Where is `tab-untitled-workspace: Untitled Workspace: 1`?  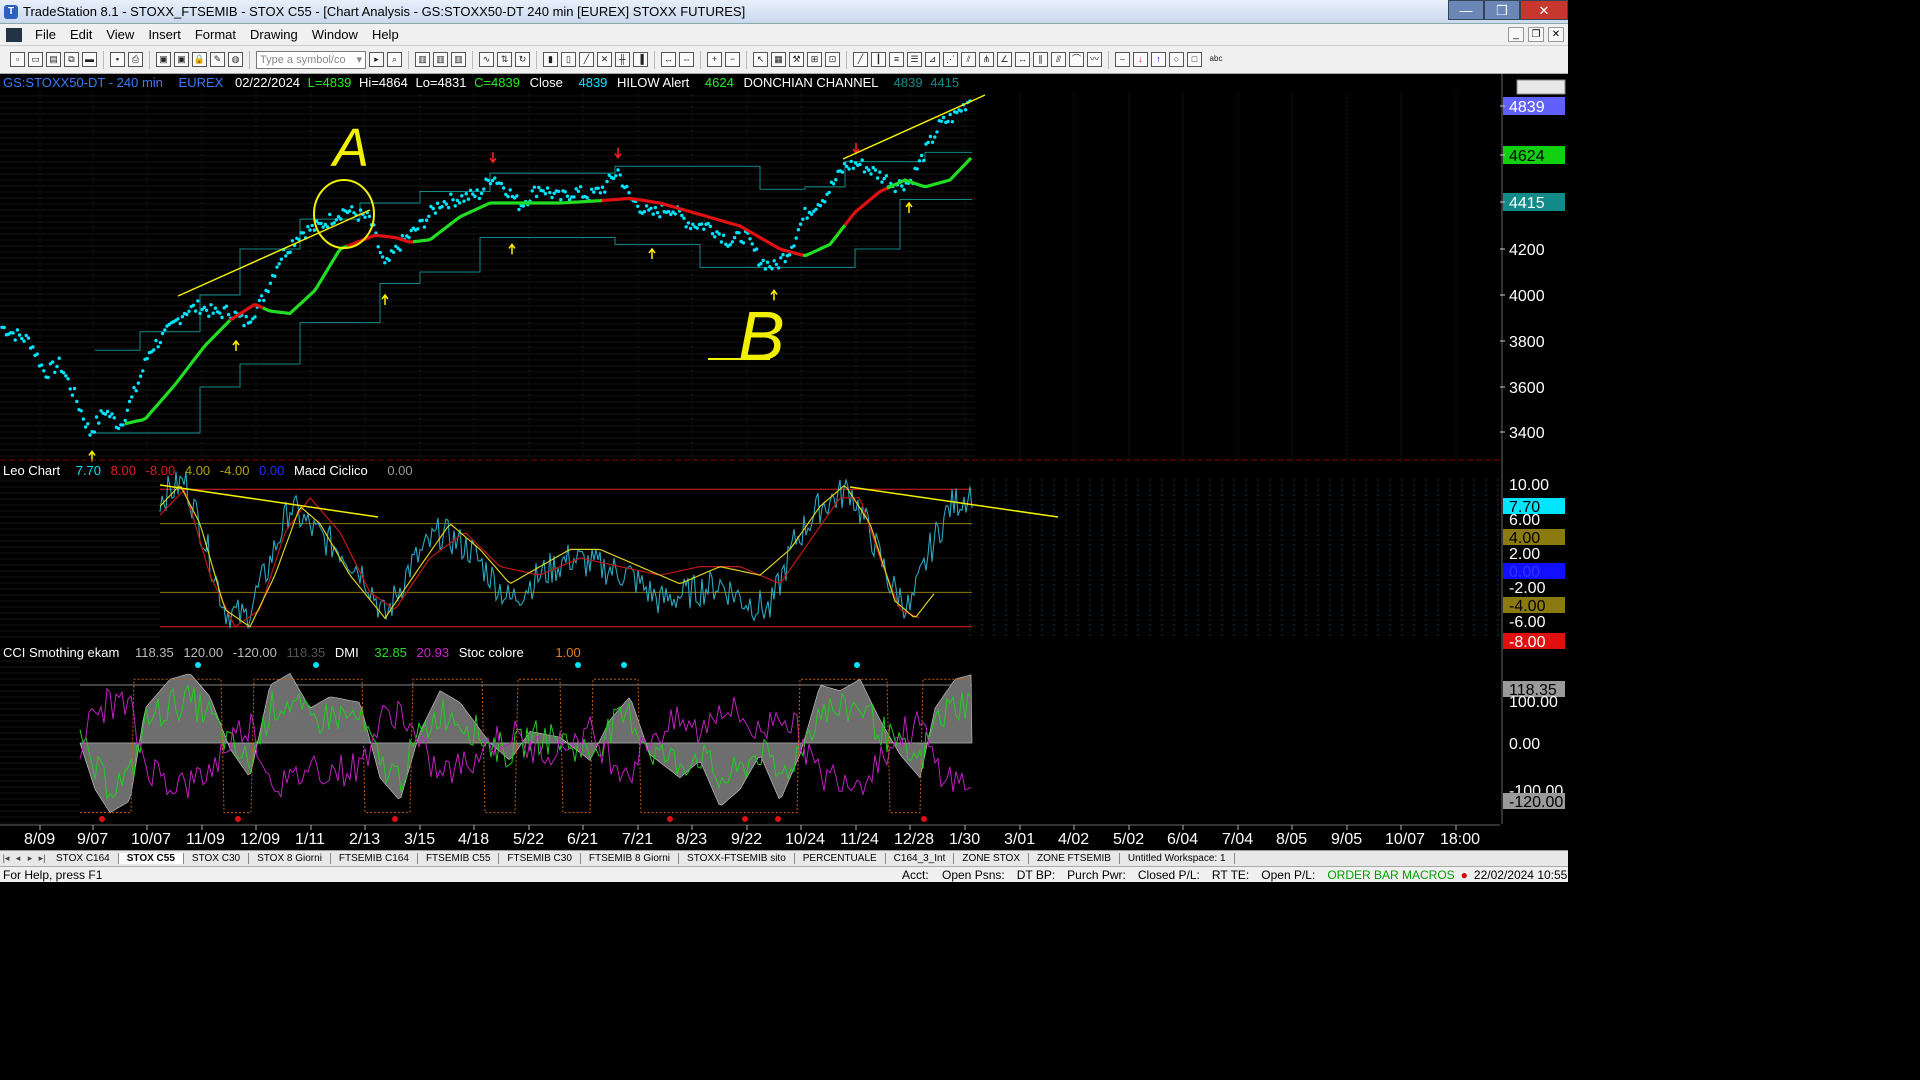
tab-untitled-workspace: Untitled Workspace: 1 is located at coordinates (1177, 858).